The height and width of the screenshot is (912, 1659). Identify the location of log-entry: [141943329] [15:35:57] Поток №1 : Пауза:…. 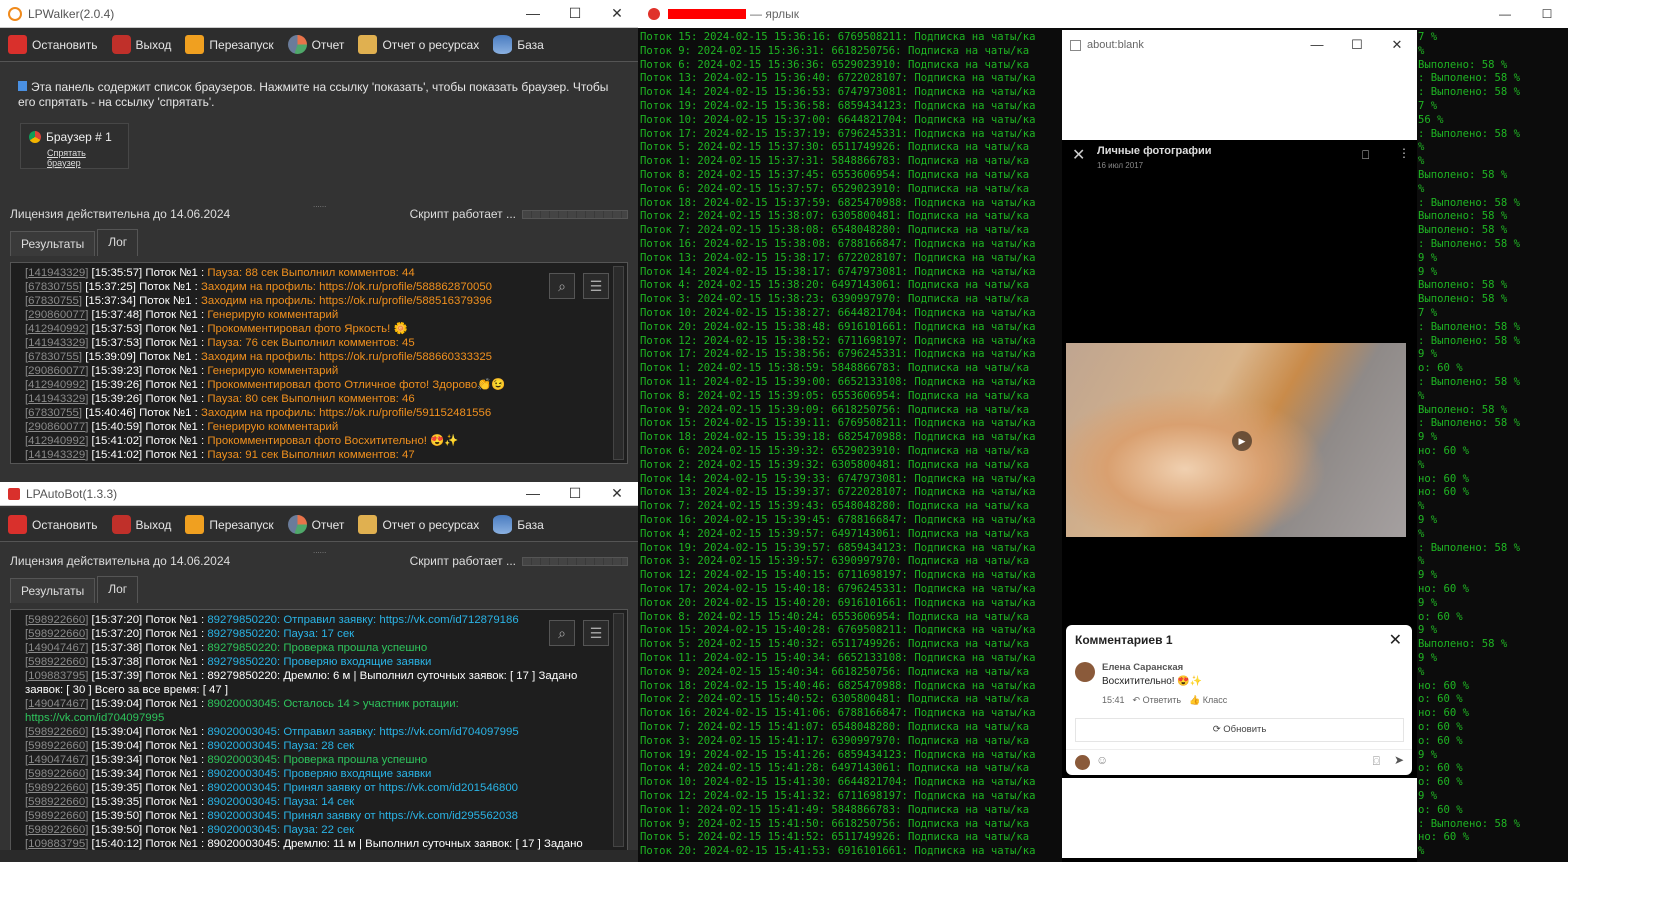
(220, 273).